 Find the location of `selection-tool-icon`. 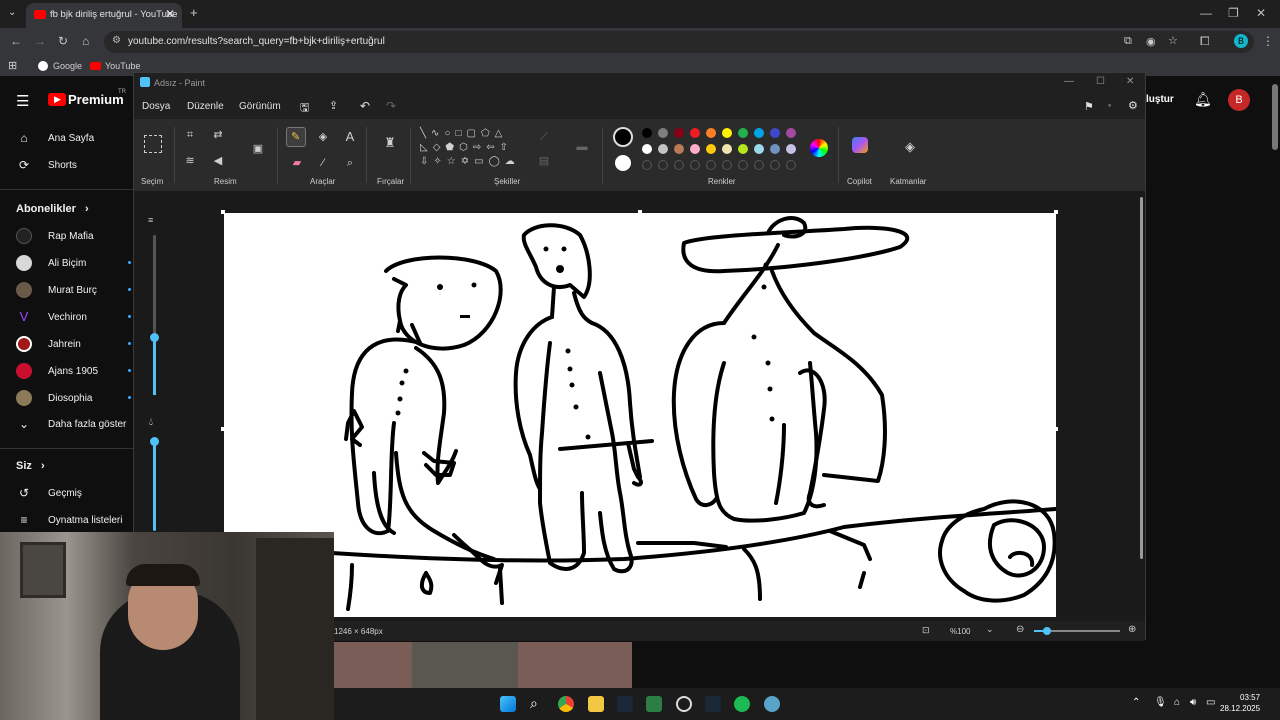

selection-tool-icon is located at coordinates (153, 144).